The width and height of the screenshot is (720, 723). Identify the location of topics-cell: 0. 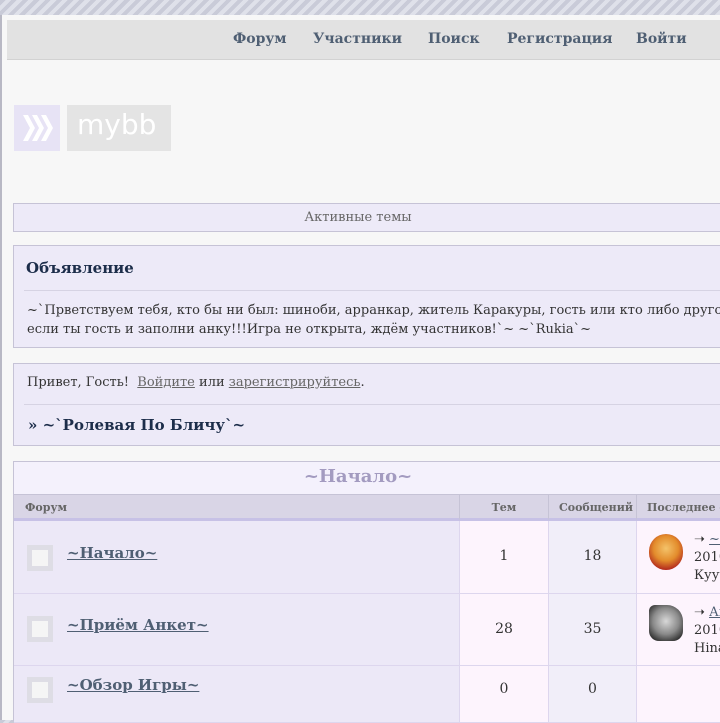
(503, 694).